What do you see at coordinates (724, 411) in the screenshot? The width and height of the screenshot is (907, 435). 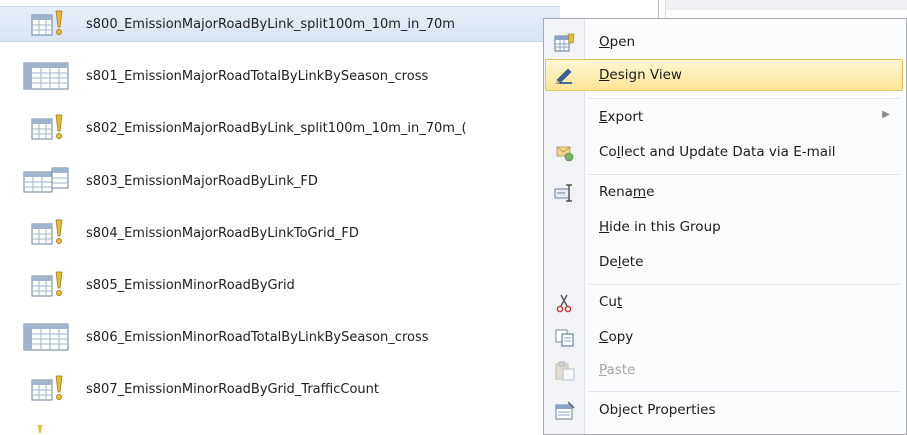 I see `menu-item-object-properties: Object Properties` at bounding box center [724, 411].